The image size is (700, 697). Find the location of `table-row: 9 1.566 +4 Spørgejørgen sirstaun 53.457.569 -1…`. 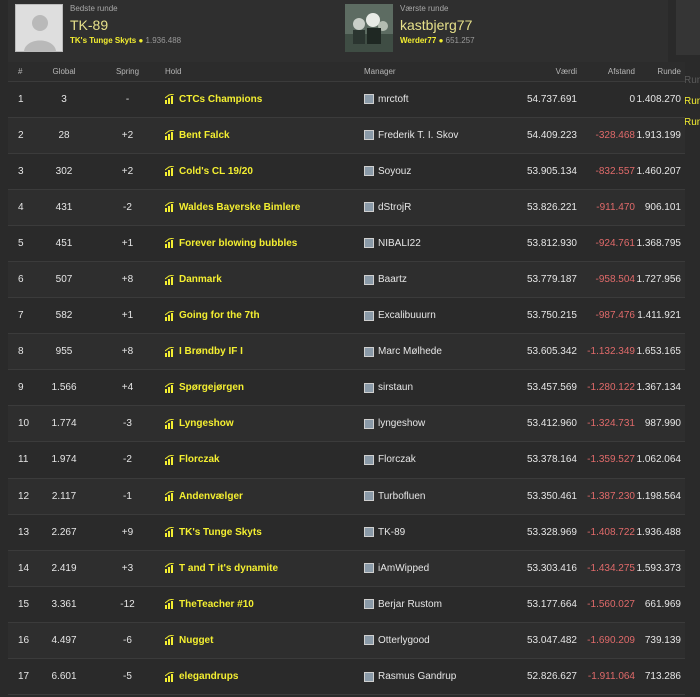

table-row: 9 1.566 +4 Spørgejørgen sirstaun 53.457.569 -1… is located at coordinates (346, 388).